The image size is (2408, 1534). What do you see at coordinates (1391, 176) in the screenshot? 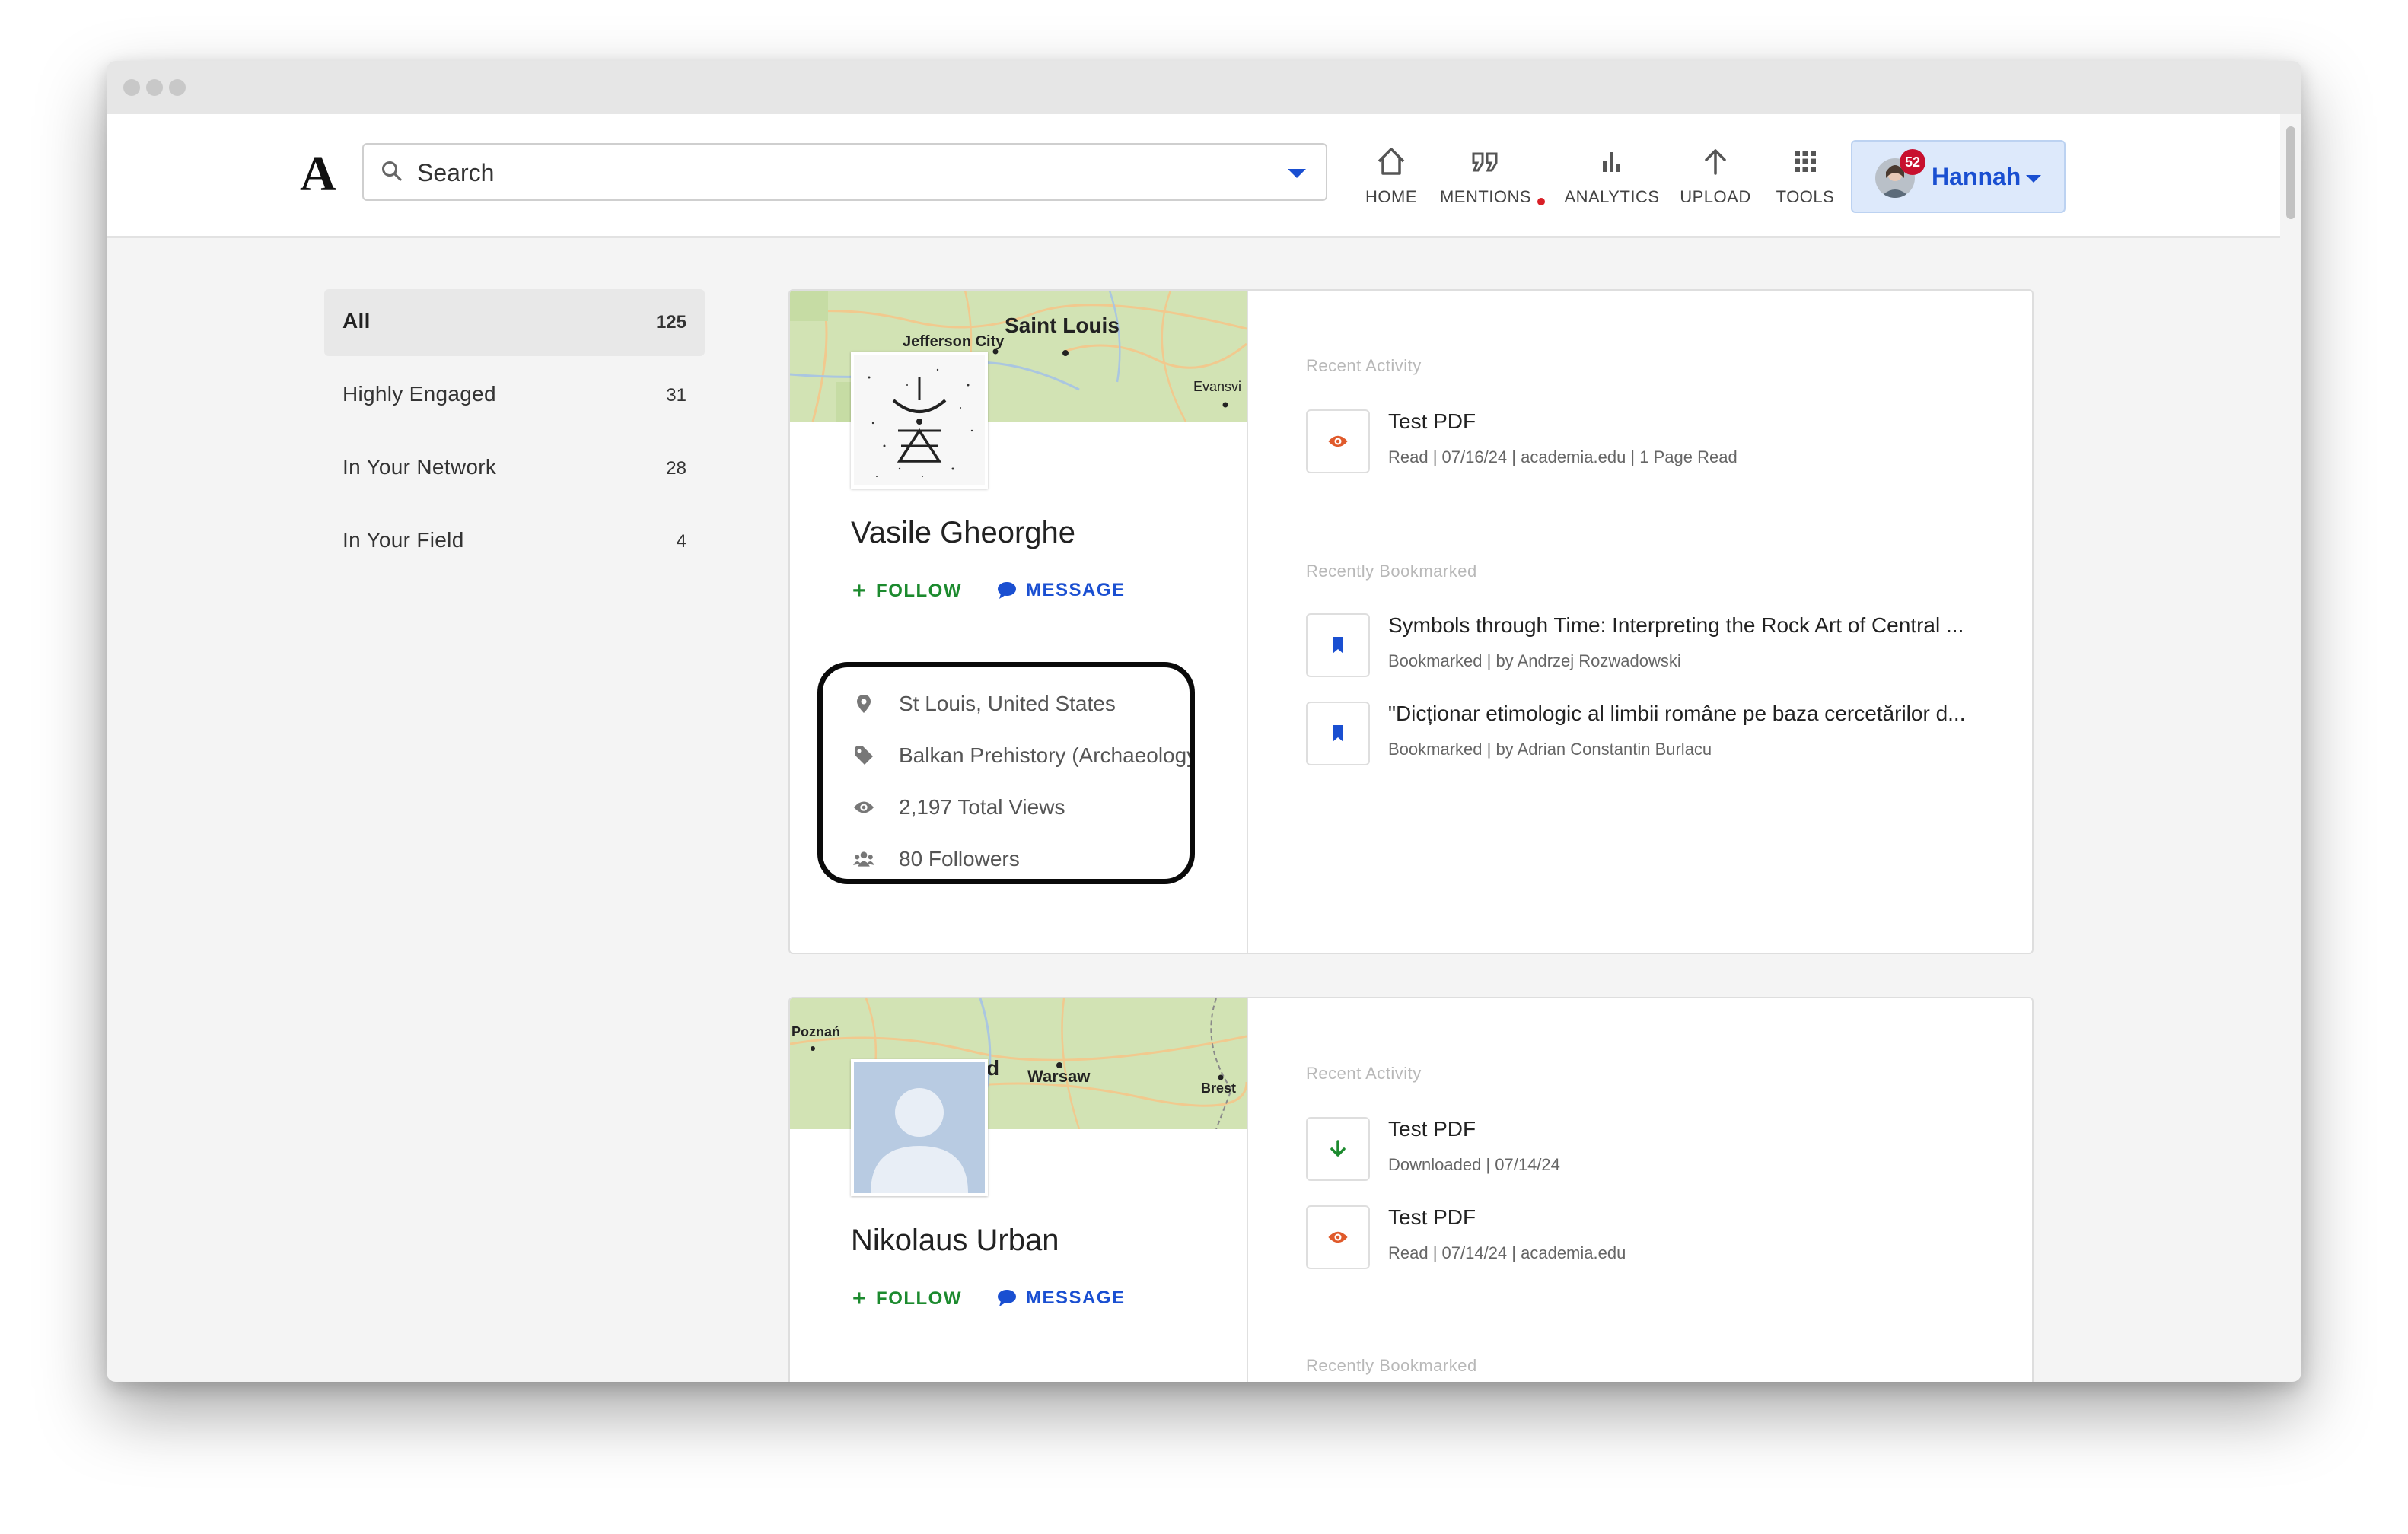
I see `nav-home: HOME` at bounding box center [1391, 176].